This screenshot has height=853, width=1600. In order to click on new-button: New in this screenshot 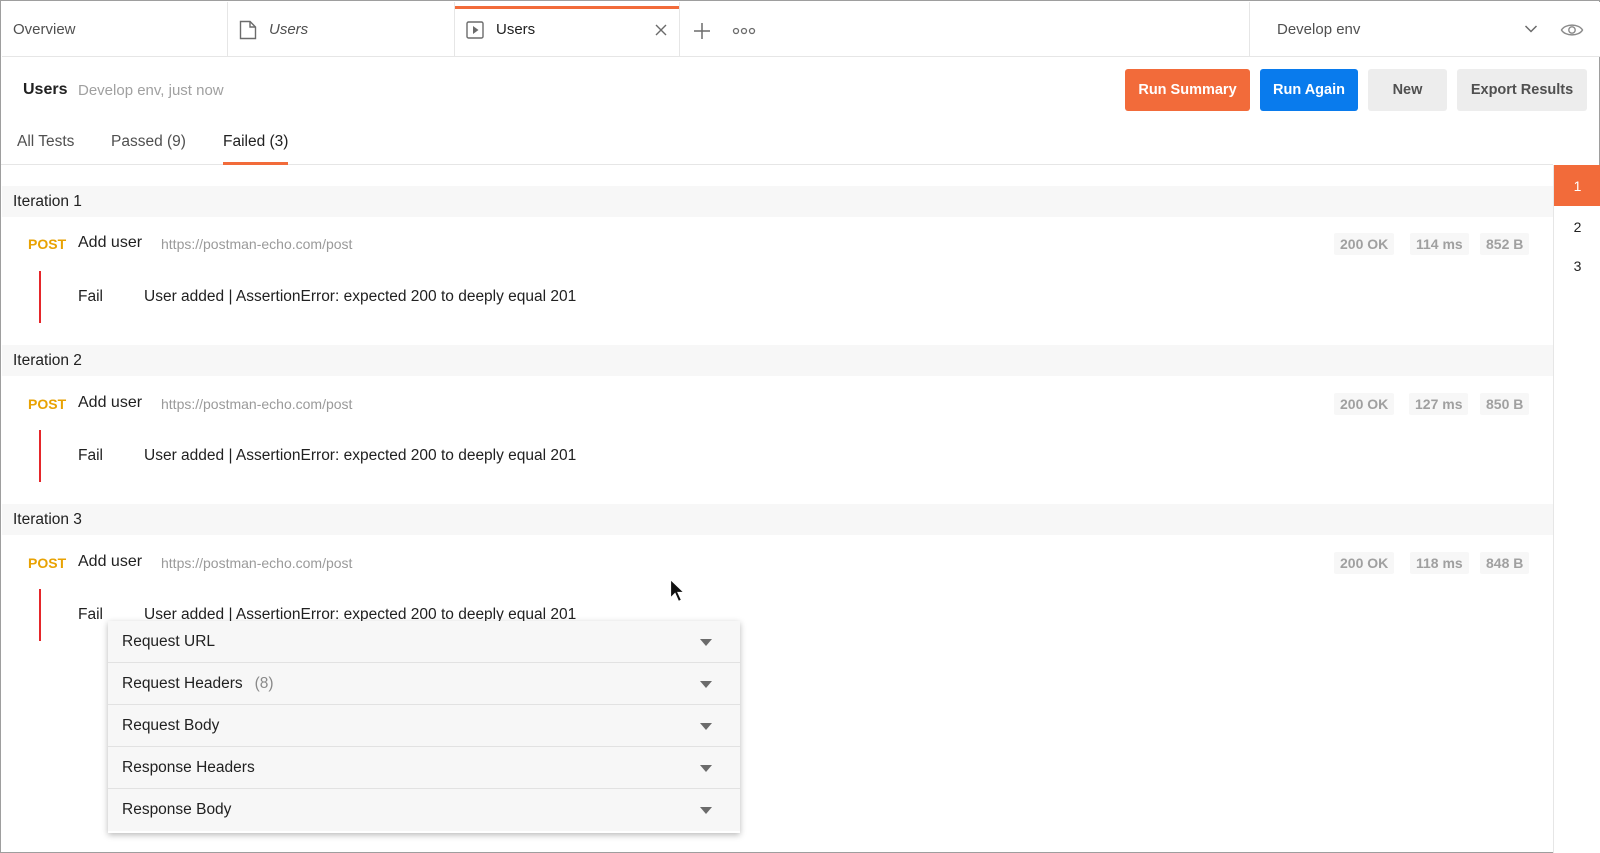, I will do `click(1407, 90)`.